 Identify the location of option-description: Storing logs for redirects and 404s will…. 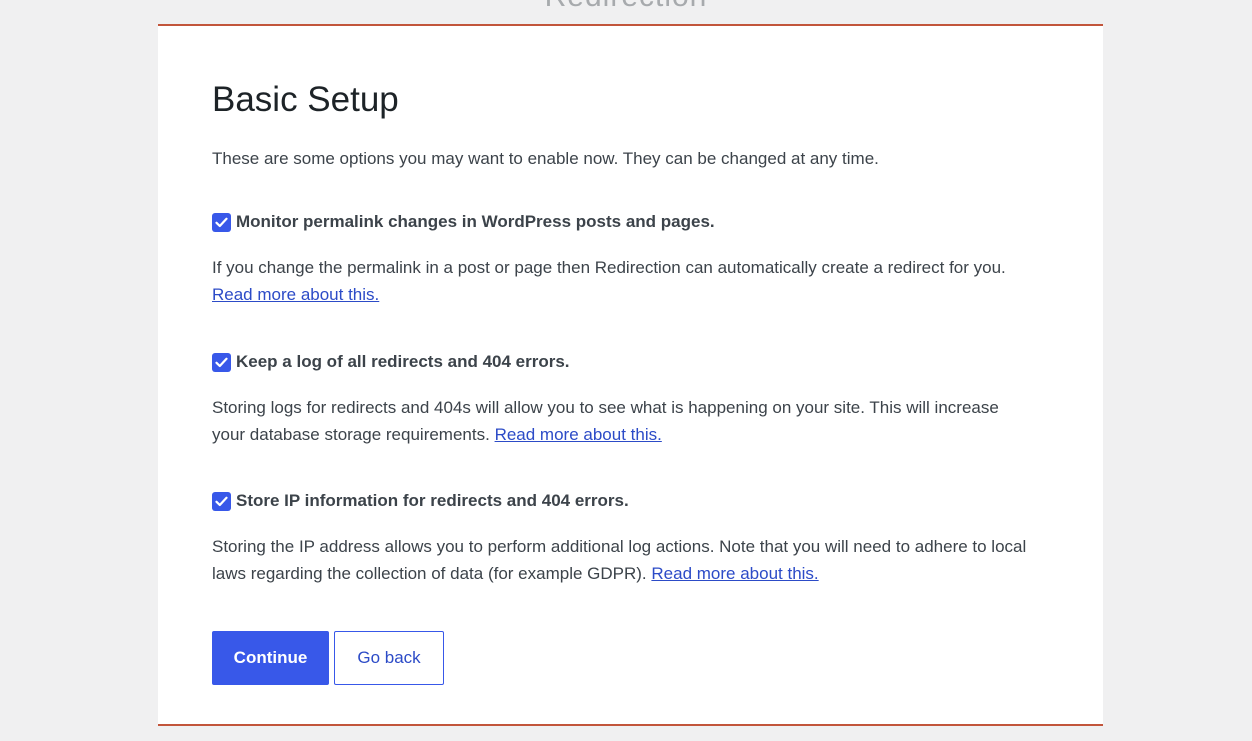
(622, 421).